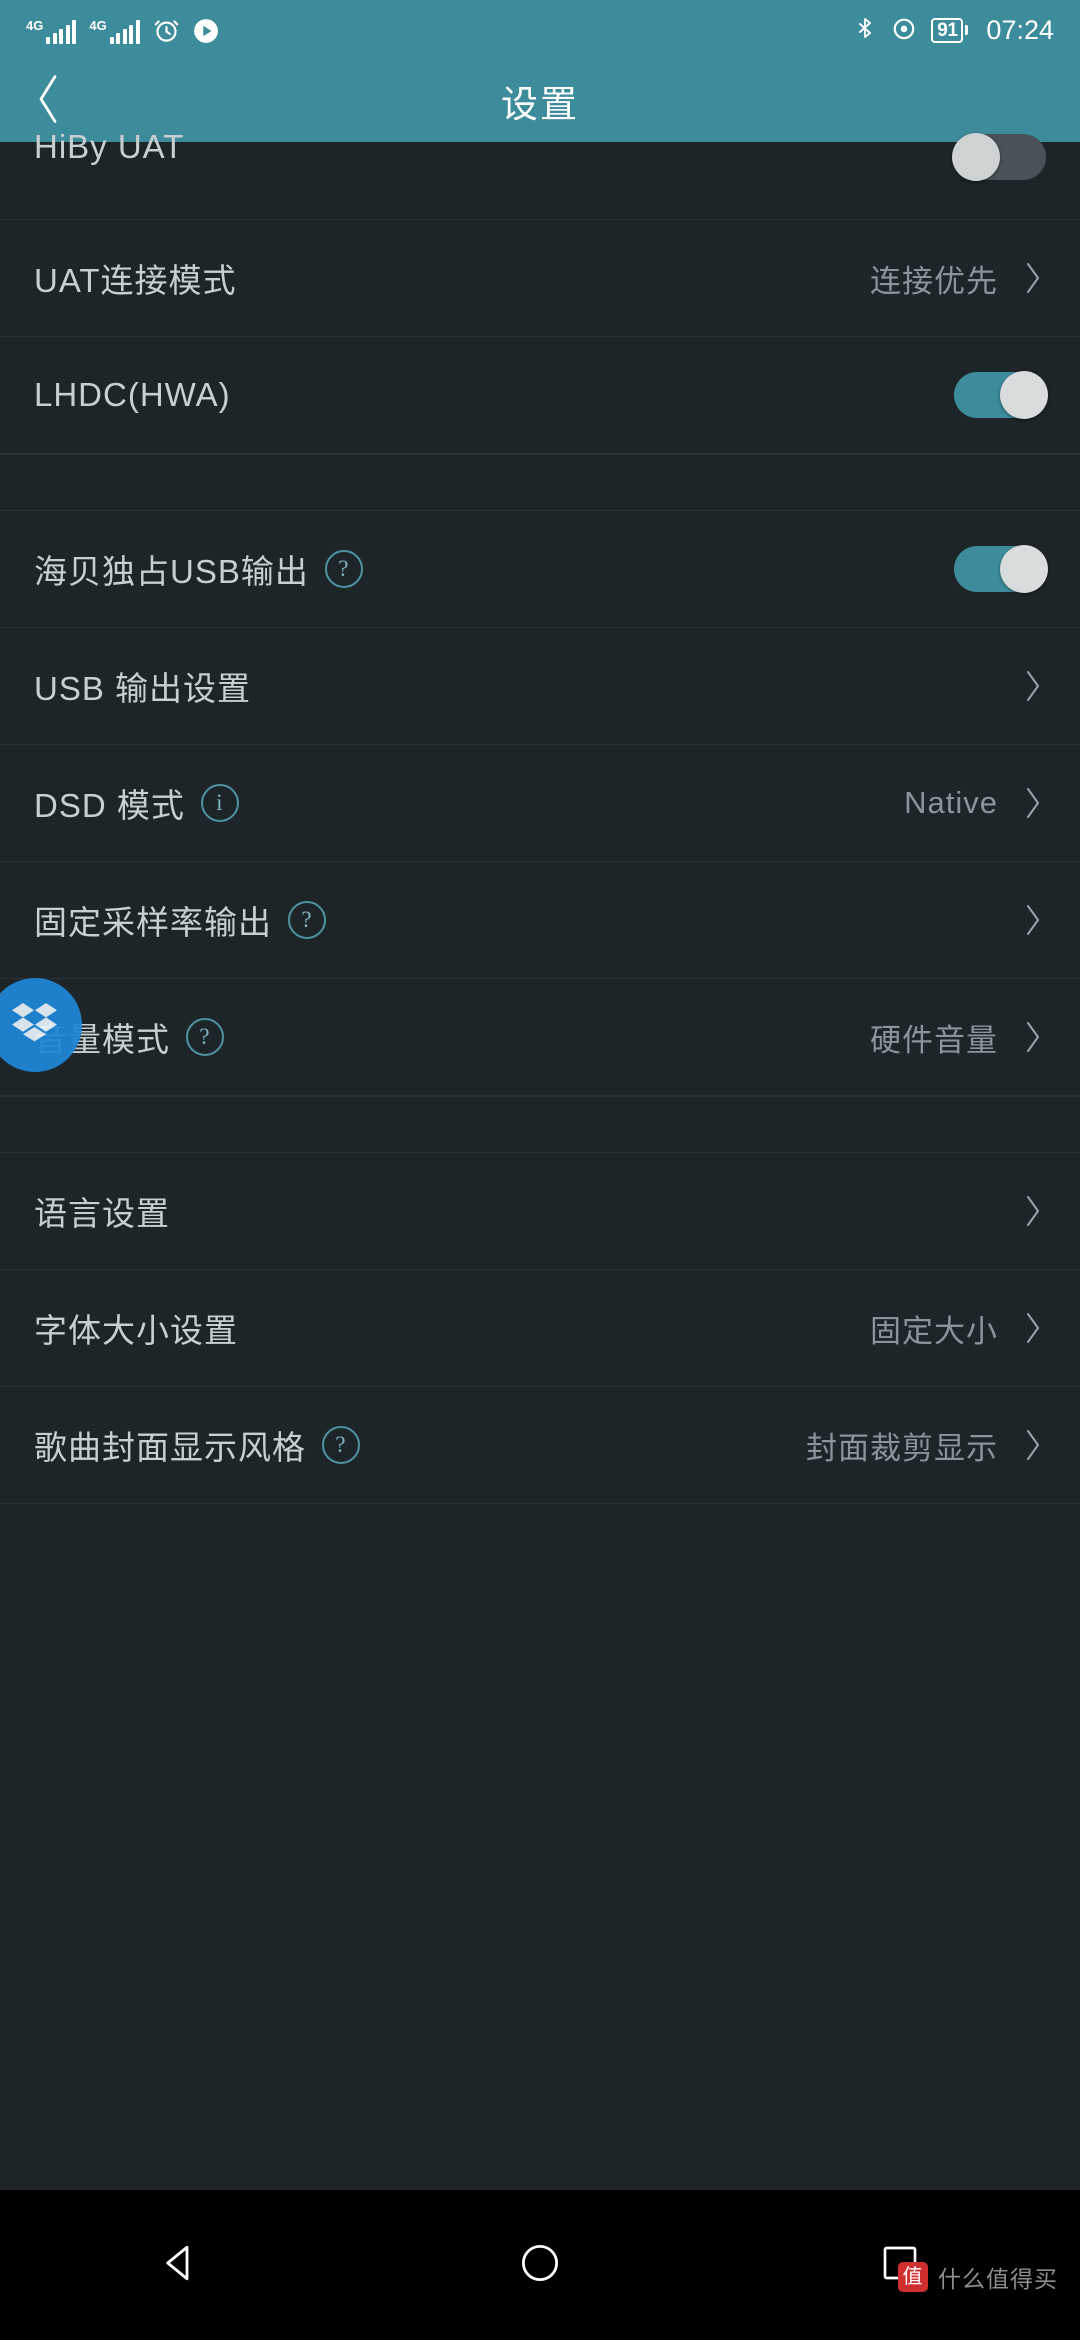 This screenshot has width=1080, height=2340. Describe the element at coordinates (902, 1448) in the screenshot. I see `setting-value: 封面裁剪显示` at that location.